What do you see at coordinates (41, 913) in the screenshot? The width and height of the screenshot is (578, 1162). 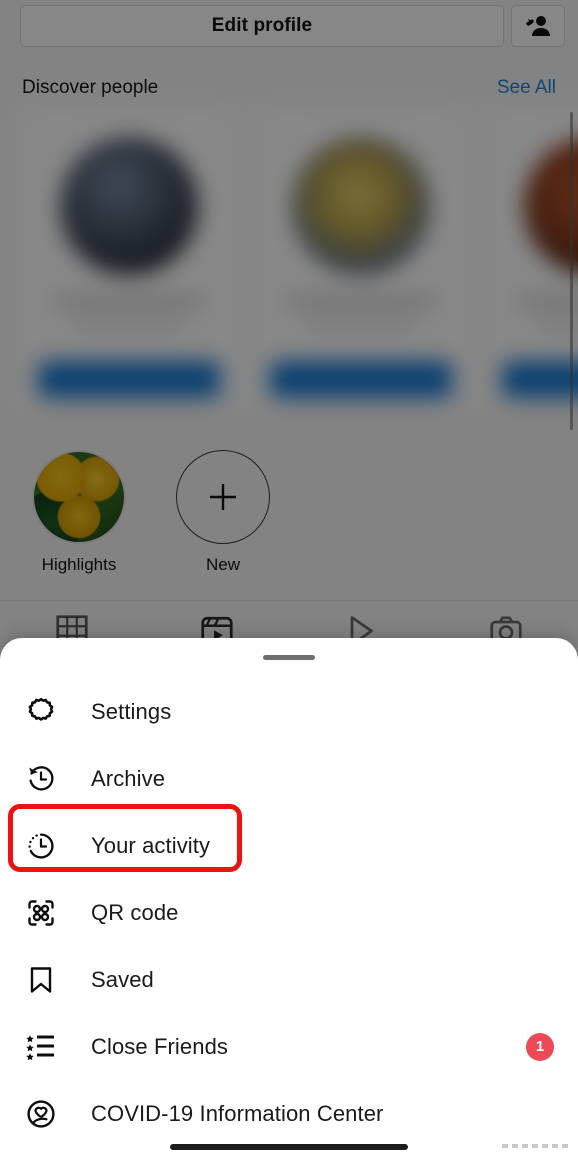 I see `qr-code-icon` at bounding box center [41, 913].